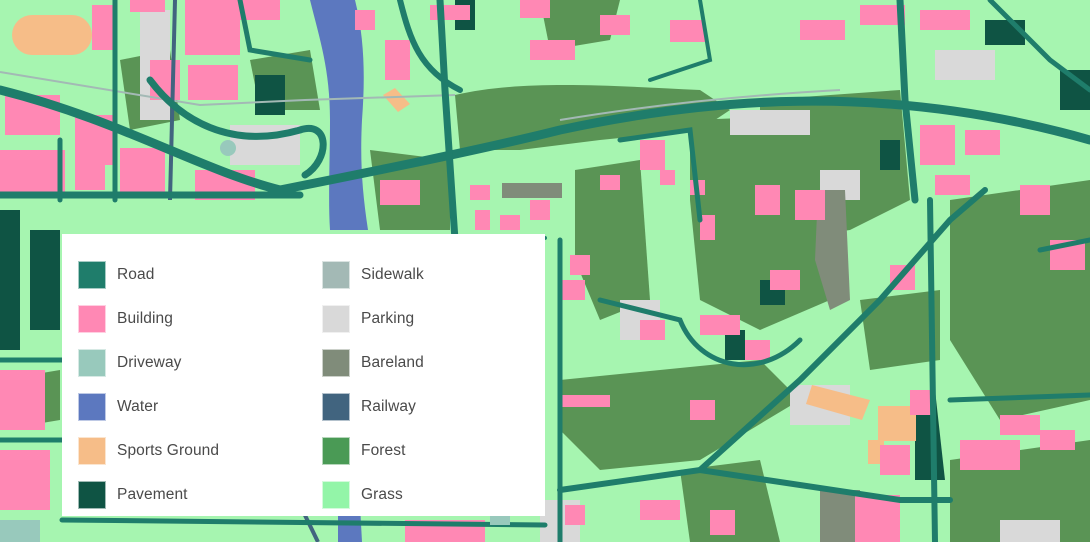 The width and height of the screenshot is (1090, 542). What do you see at coordinates (336, 495) in the screenshot?
I see `grass-swatch` at bounding box center [336, 495].